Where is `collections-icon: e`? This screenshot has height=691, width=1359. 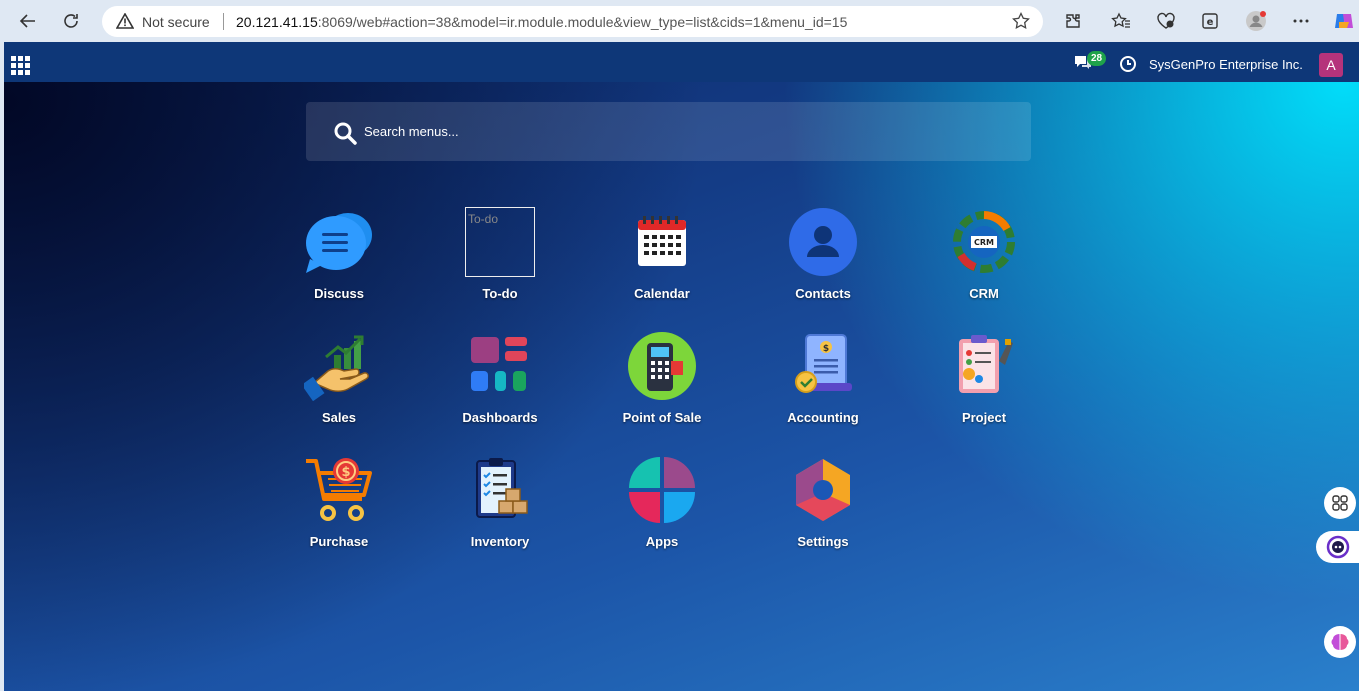 collections-icon: e is located at coordinates (1210, 21).